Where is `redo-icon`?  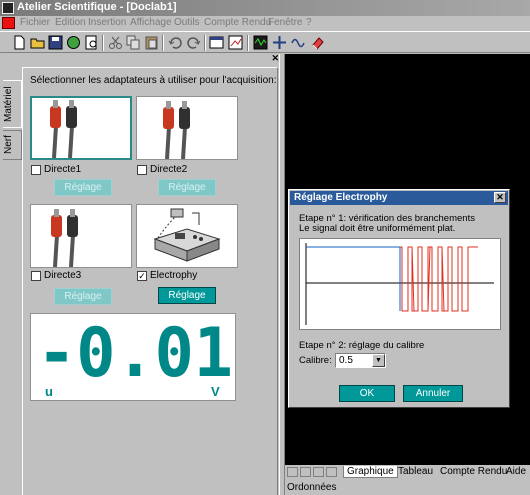
redo-icon is located at coordinates (193, 42).